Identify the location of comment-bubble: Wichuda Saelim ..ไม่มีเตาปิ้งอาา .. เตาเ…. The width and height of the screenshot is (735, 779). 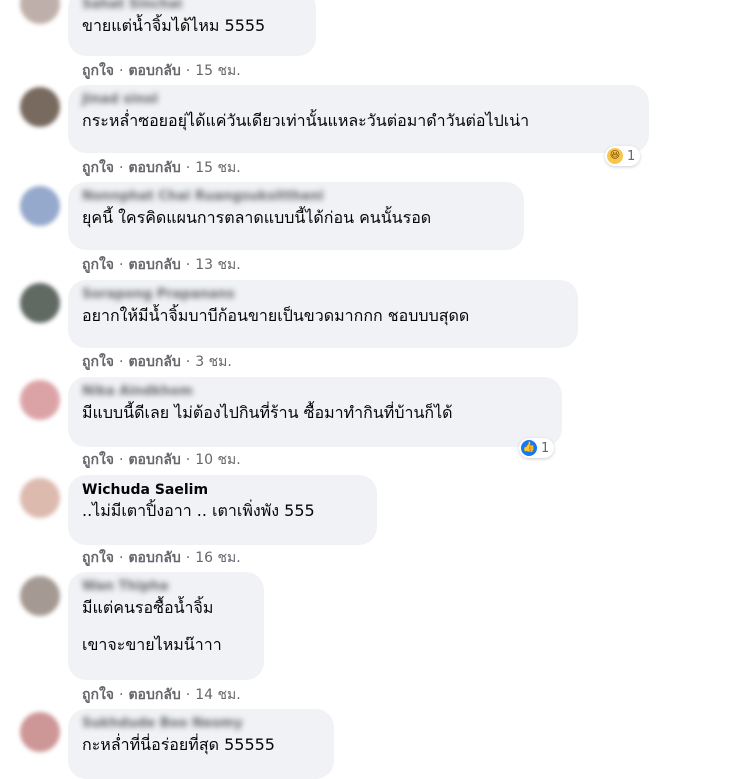
(222, 510).